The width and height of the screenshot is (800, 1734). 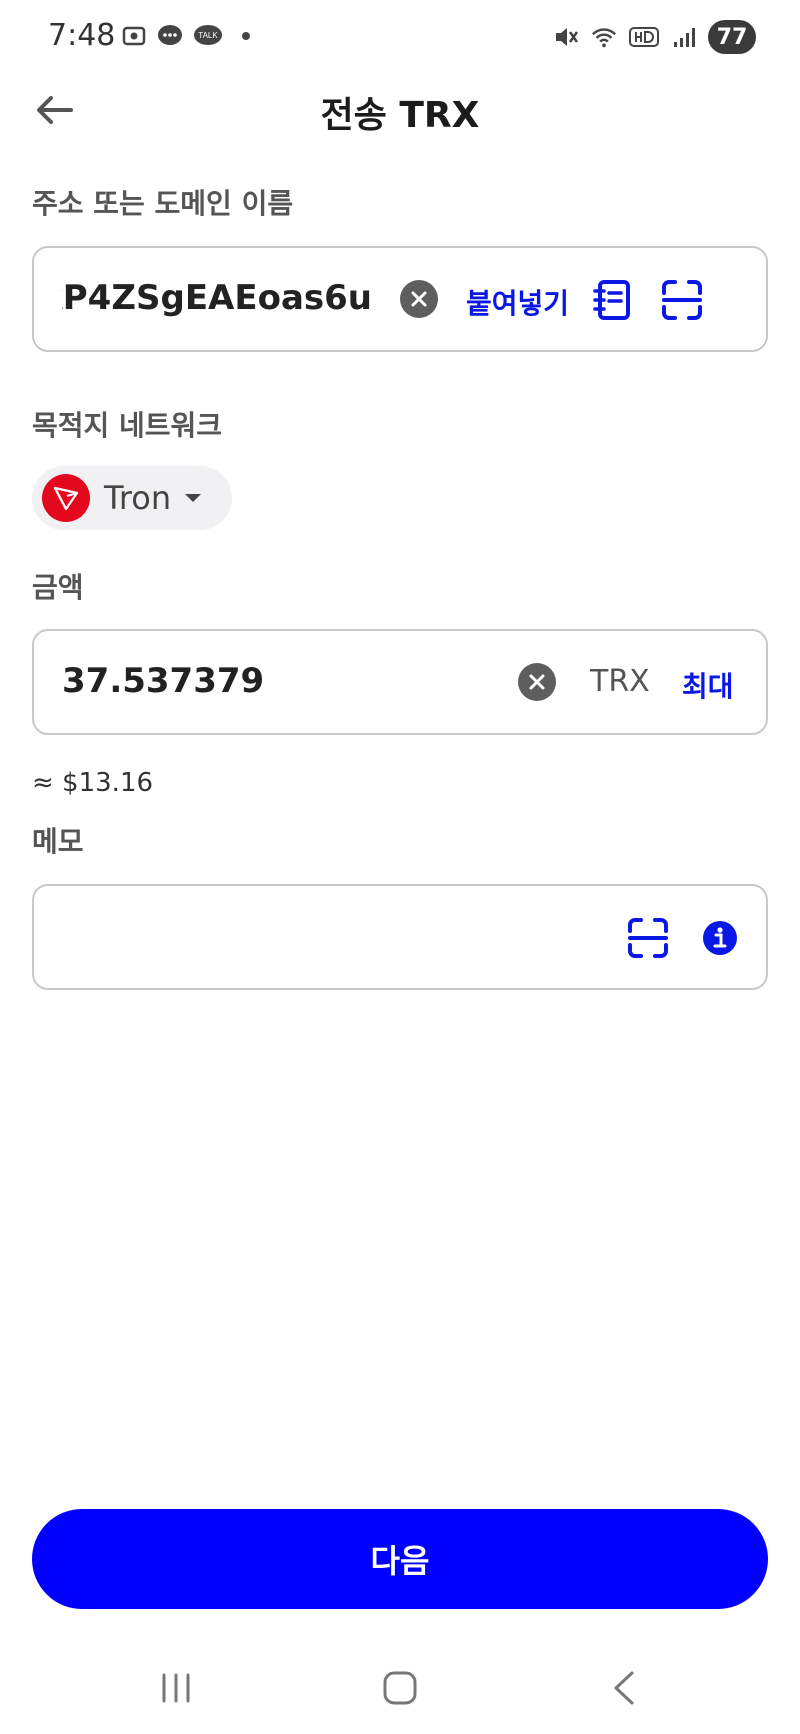 I want to click on amount-input: 37.537379, so click(x=163, y=681).